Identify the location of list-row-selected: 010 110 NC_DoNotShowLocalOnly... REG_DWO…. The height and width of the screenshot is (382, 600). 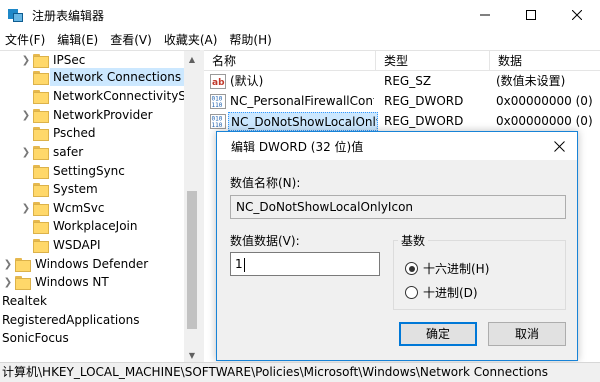
(402, 121).